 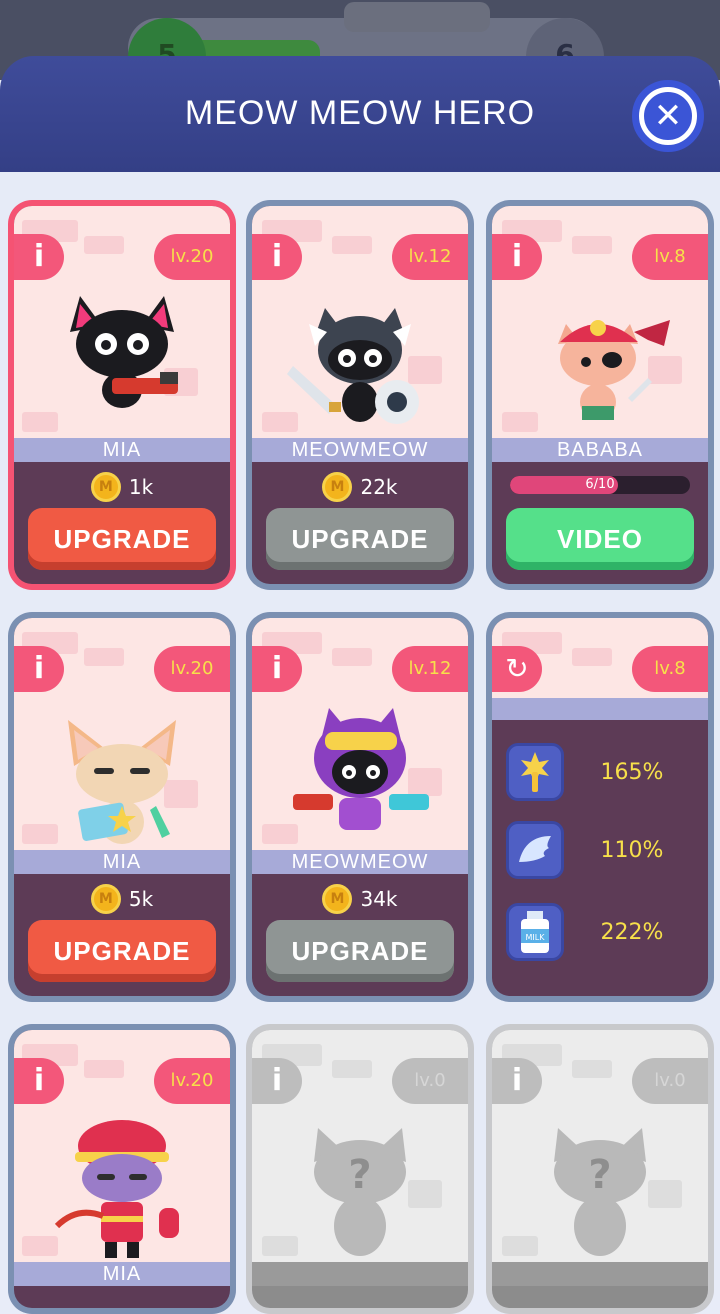 I want to click on video-button: VIDEO, so click(x=600, y=539).